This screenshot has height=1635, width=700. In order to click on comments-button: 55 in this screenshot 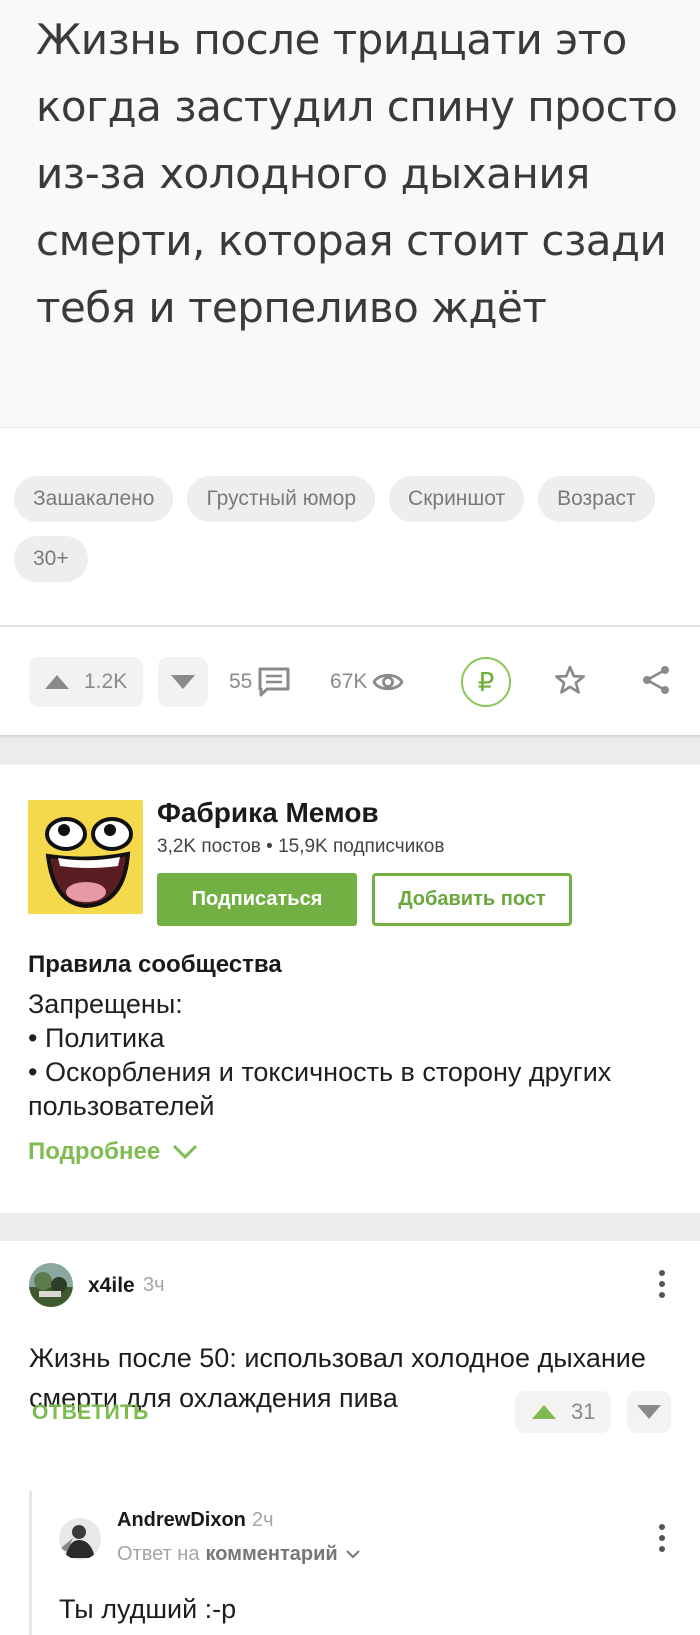, I will do `click(259, 682)`.